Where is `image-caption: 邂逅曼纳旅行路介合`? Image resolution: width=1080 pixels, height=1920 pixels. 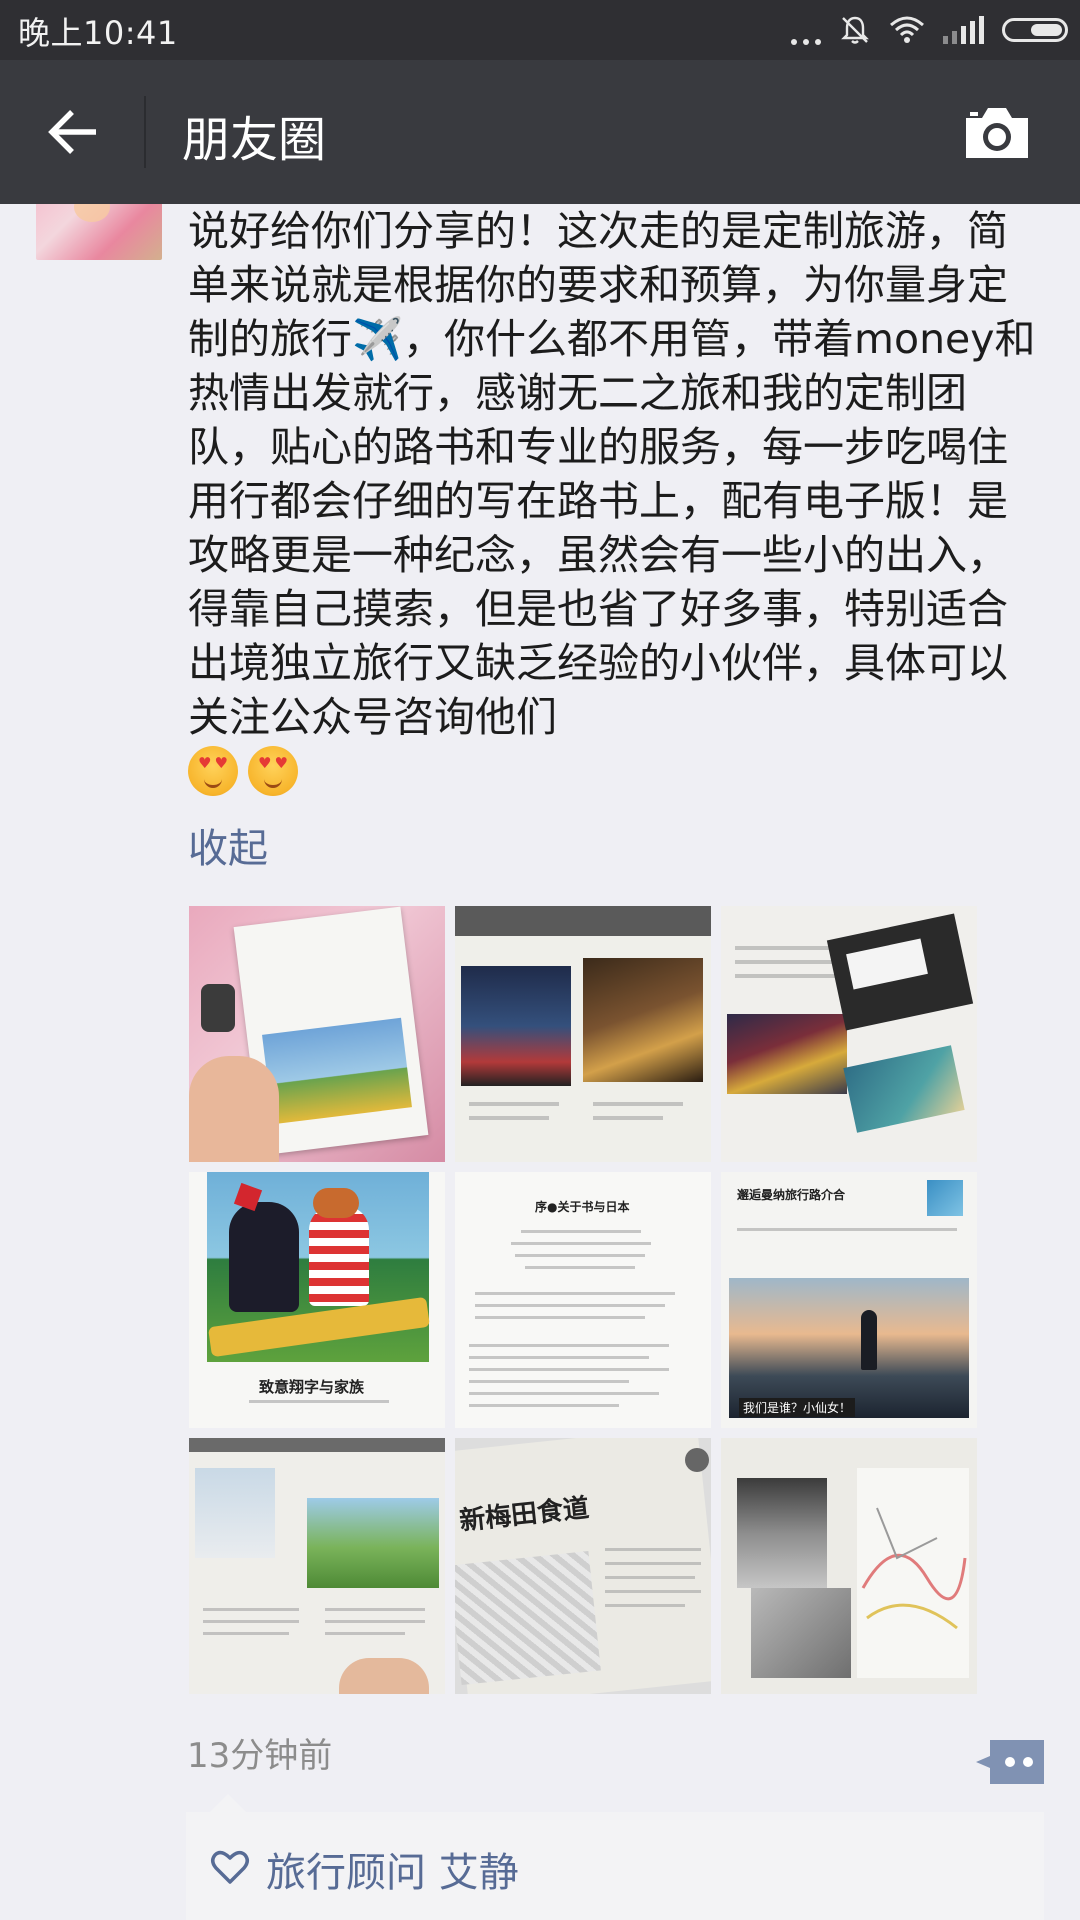
image-caption: 邂逅曼纳旅行路介合 is located at coordinates (791, 1195).